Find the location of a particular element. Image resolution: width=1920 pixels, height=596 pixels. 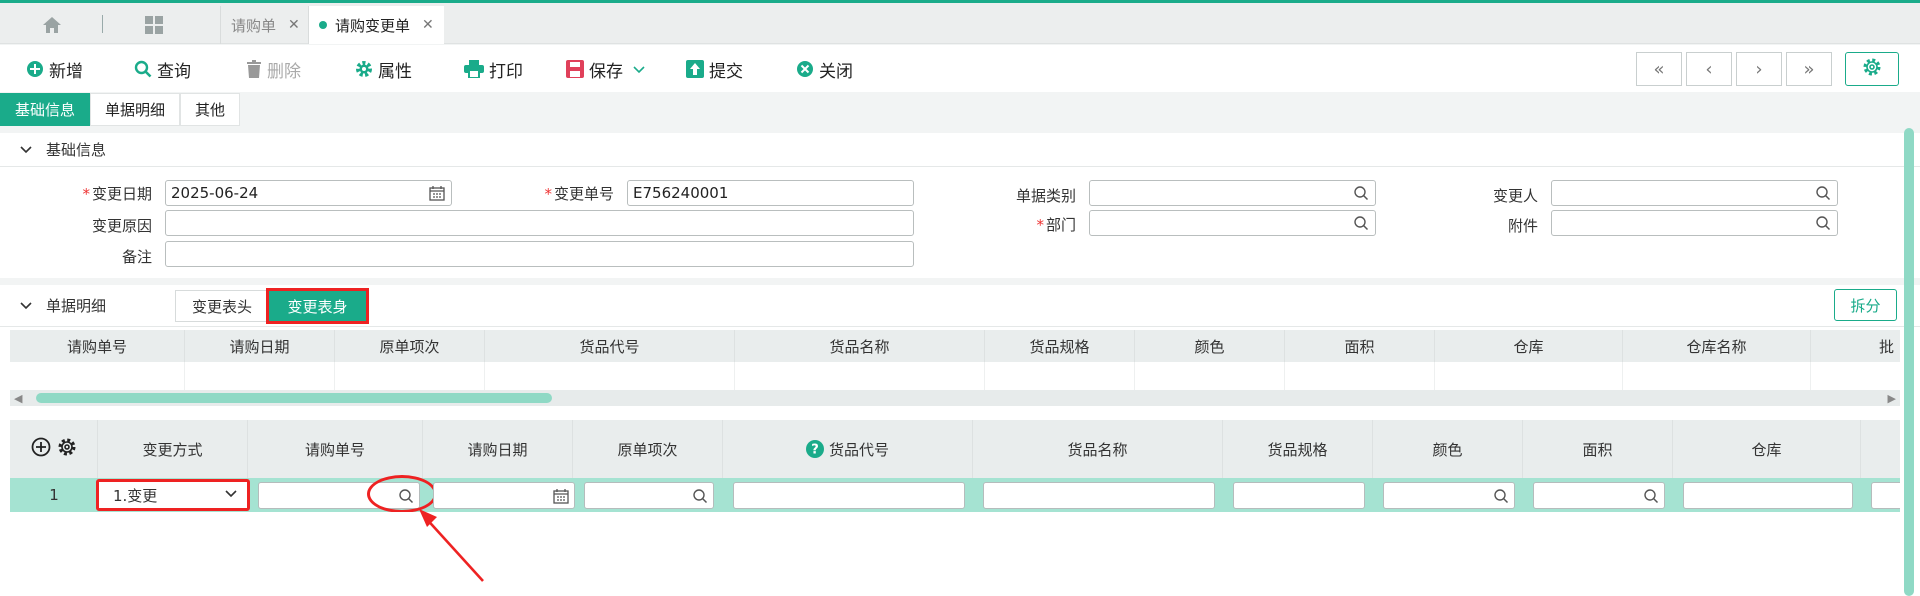

grid1-col-header: 仓库名称 is located at coordinates (1717, 346).